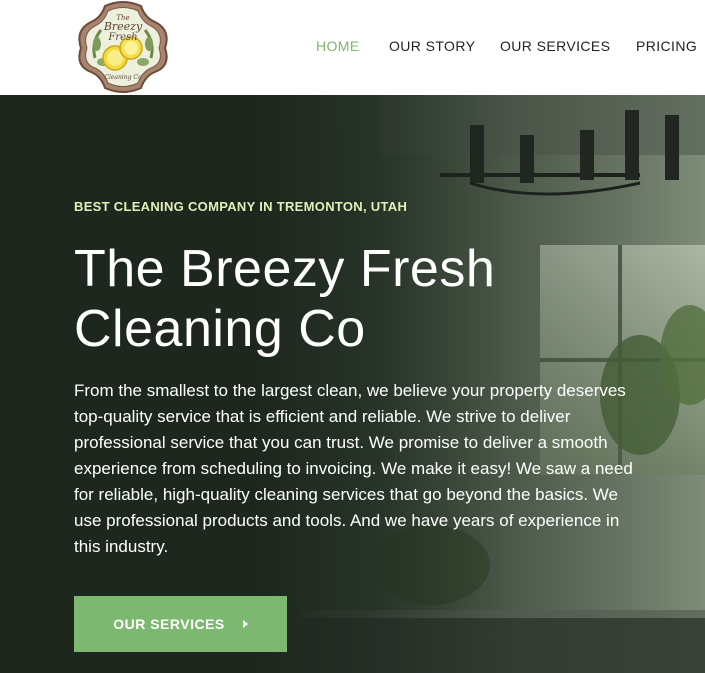 This screenshot has width=705, height=673. I want to click on cta-label: OUR SERVICES, so click(169, 624).